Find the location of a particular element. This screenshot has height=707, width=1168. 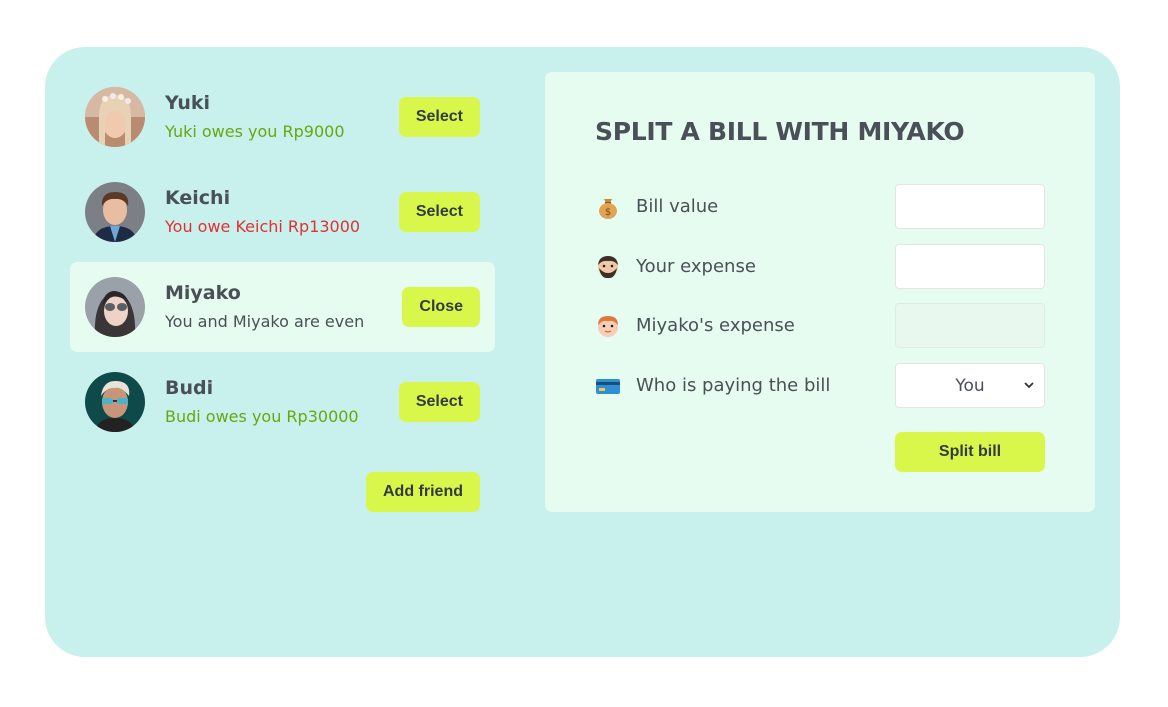

money-bag-icon: $ is located at coordinates (609, 207).